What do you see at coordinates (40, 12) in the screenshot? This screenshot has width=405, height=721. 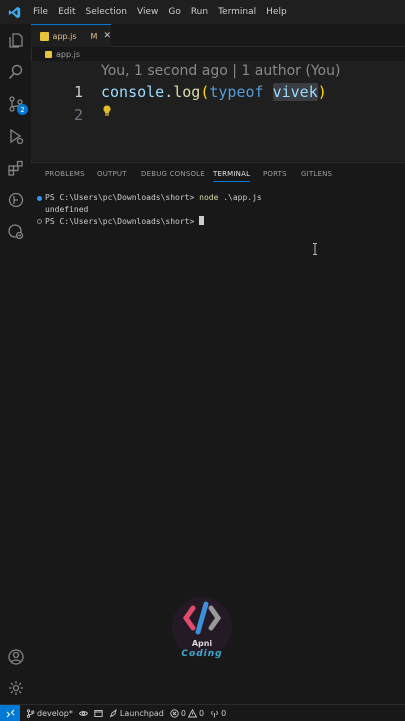 I see `menu-file: File` at bounding box center [40, 12].